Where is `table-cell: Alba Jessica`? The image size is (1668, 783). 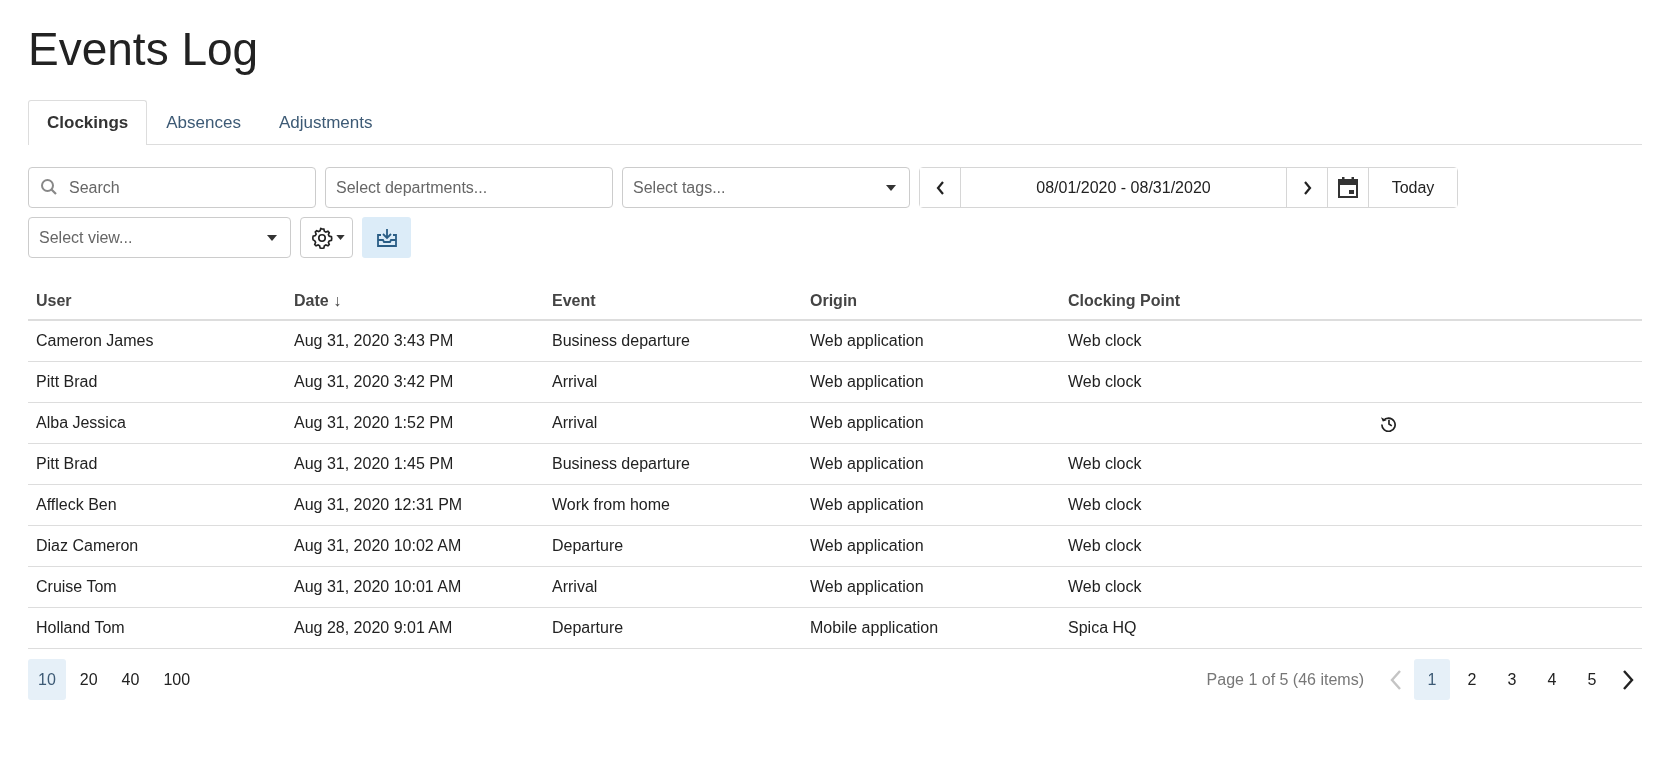 table-cell: Alba Jessica is located at coordinates (81, 422).